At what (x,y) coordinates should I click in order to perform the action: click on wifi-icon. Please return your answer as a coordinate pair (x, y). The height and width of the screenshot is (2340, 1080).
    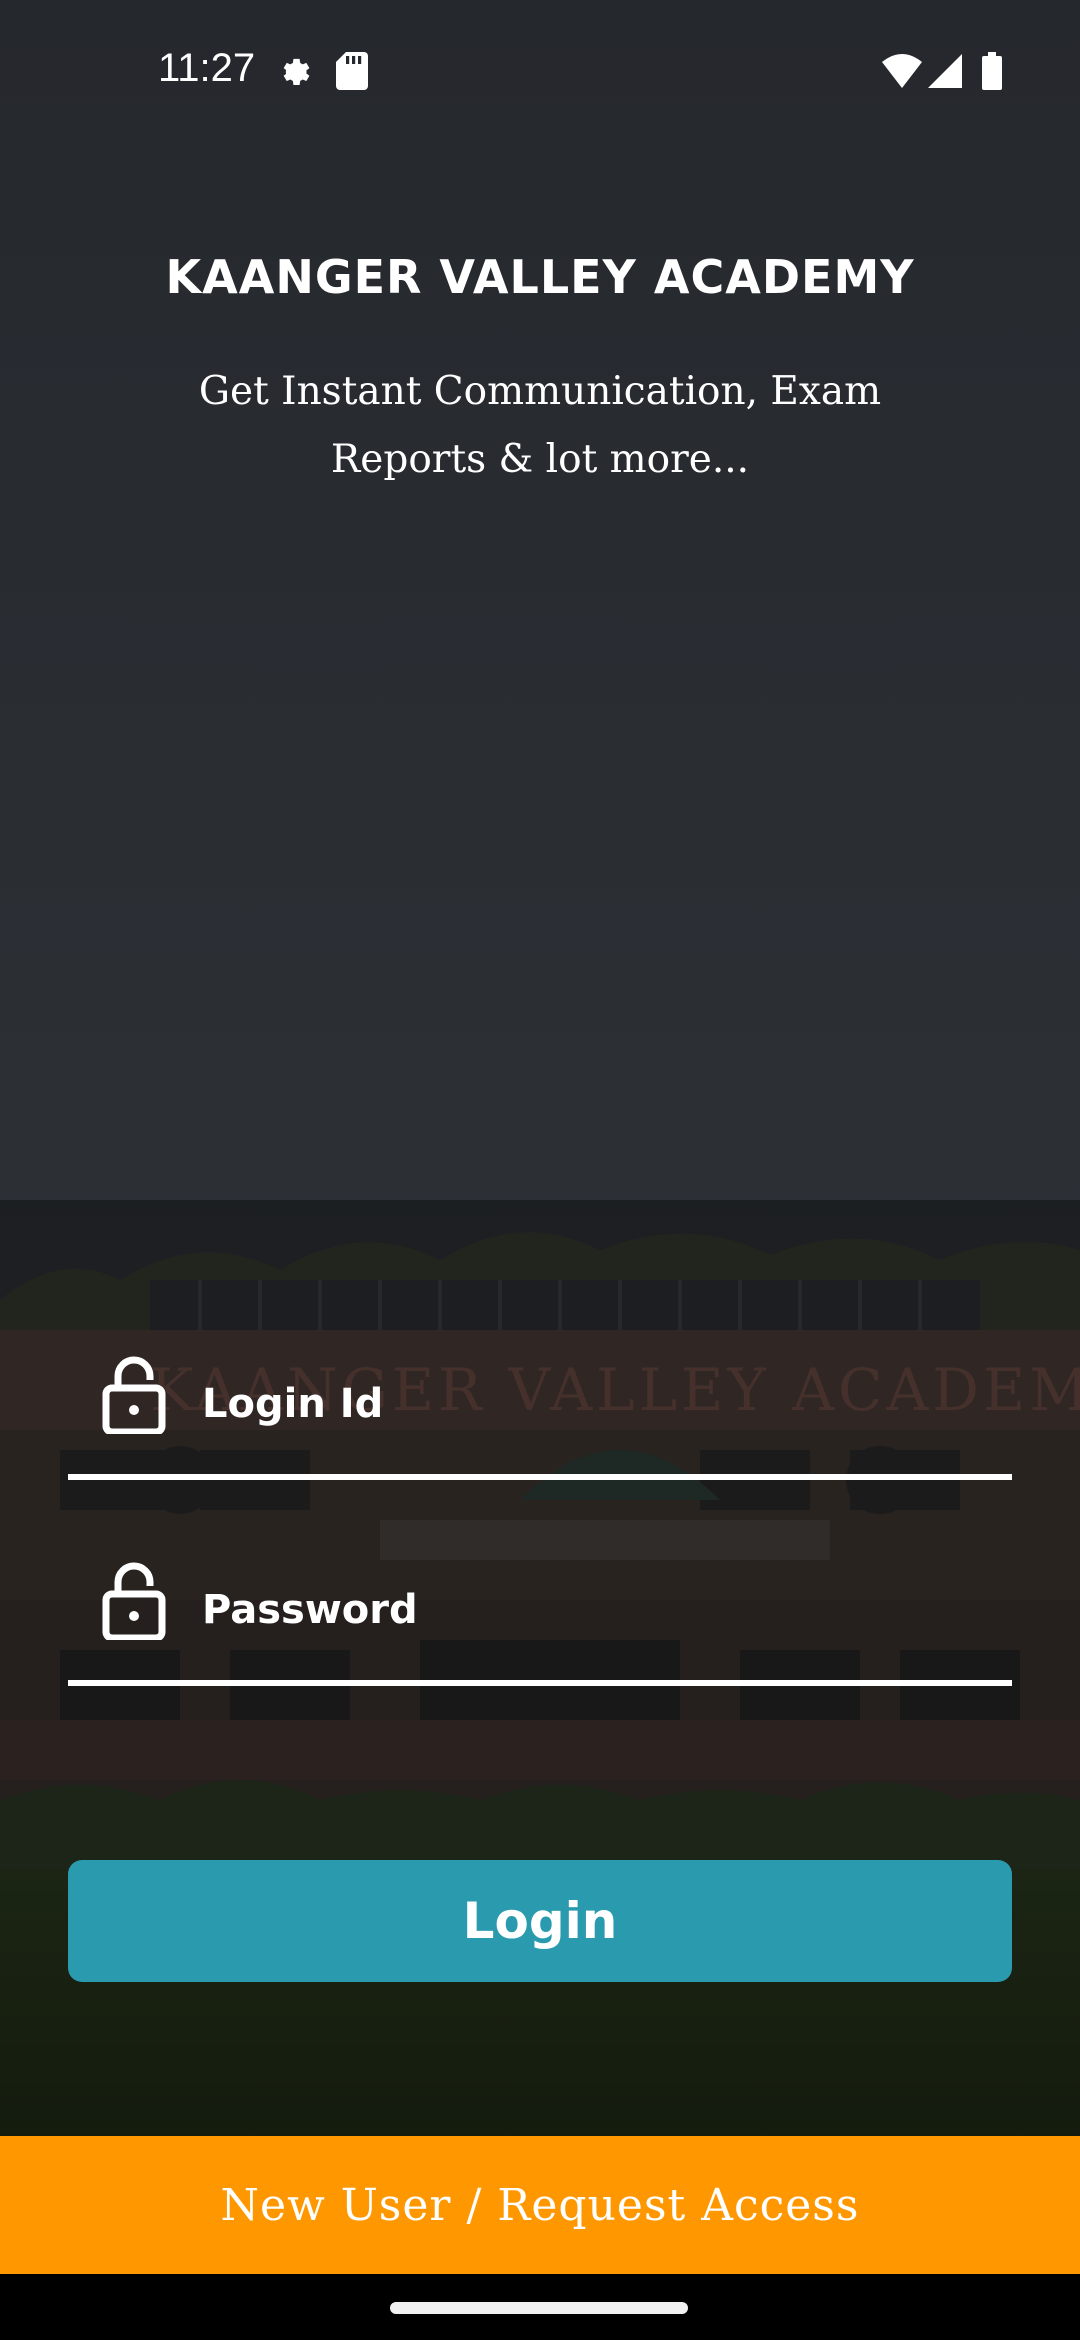
    Looking at the image, I should click on (902, 71).